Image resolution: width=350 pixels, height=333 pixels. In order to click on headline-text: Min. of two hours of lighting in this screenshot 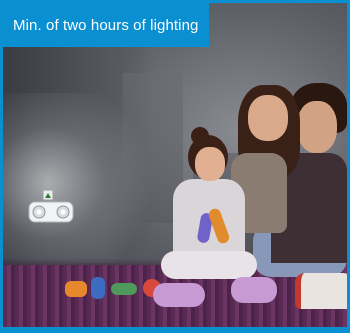, I will do `click(106, 25)`.